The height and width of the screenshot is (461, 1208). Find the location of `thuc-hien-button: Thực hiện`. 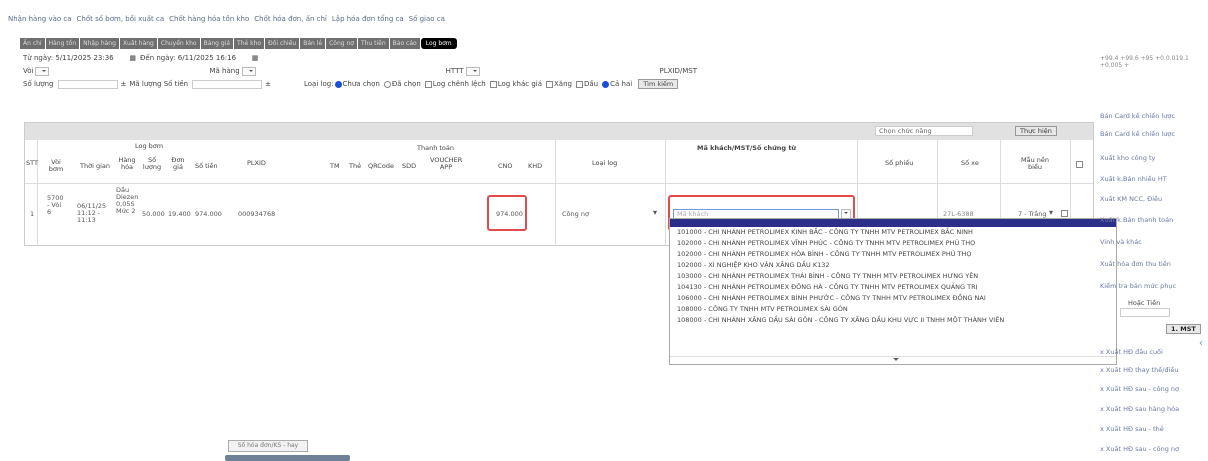

thuc-hien-button: Thực hiện is located at coordinates (1036, 131).